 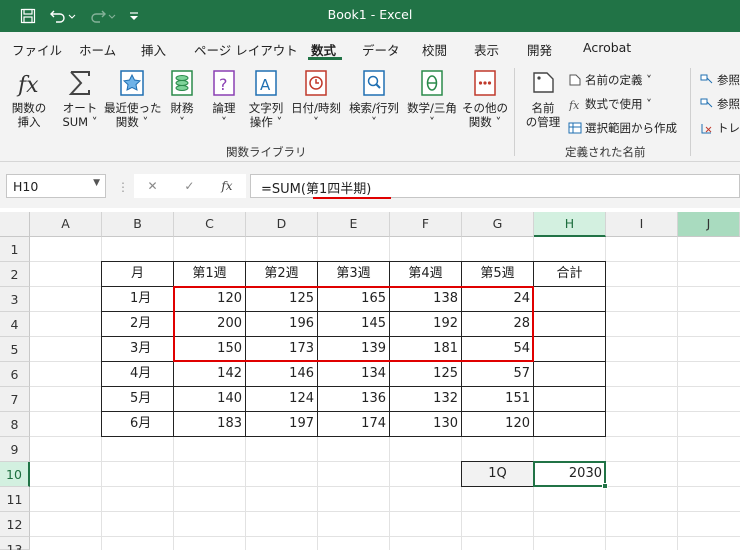 I want to click on name-box: H10 ▼, so click(x=56, y=186).